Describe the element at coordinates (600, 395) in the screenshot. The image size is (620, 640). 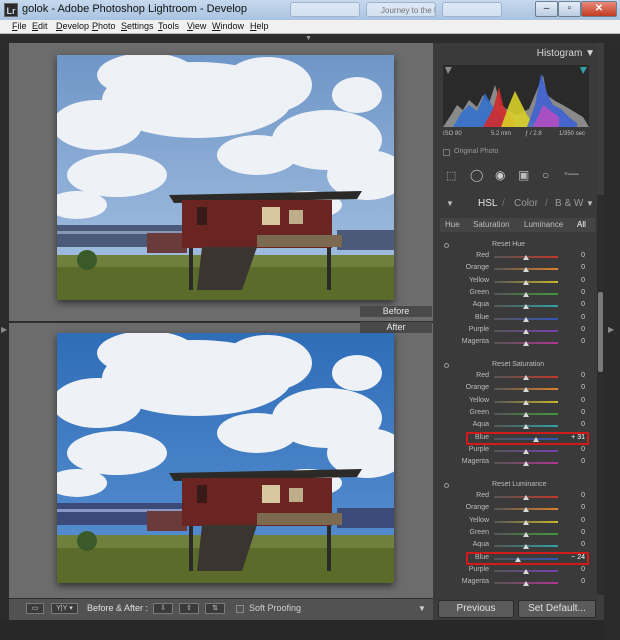
I see `panel-scrollbar-track` at that location.